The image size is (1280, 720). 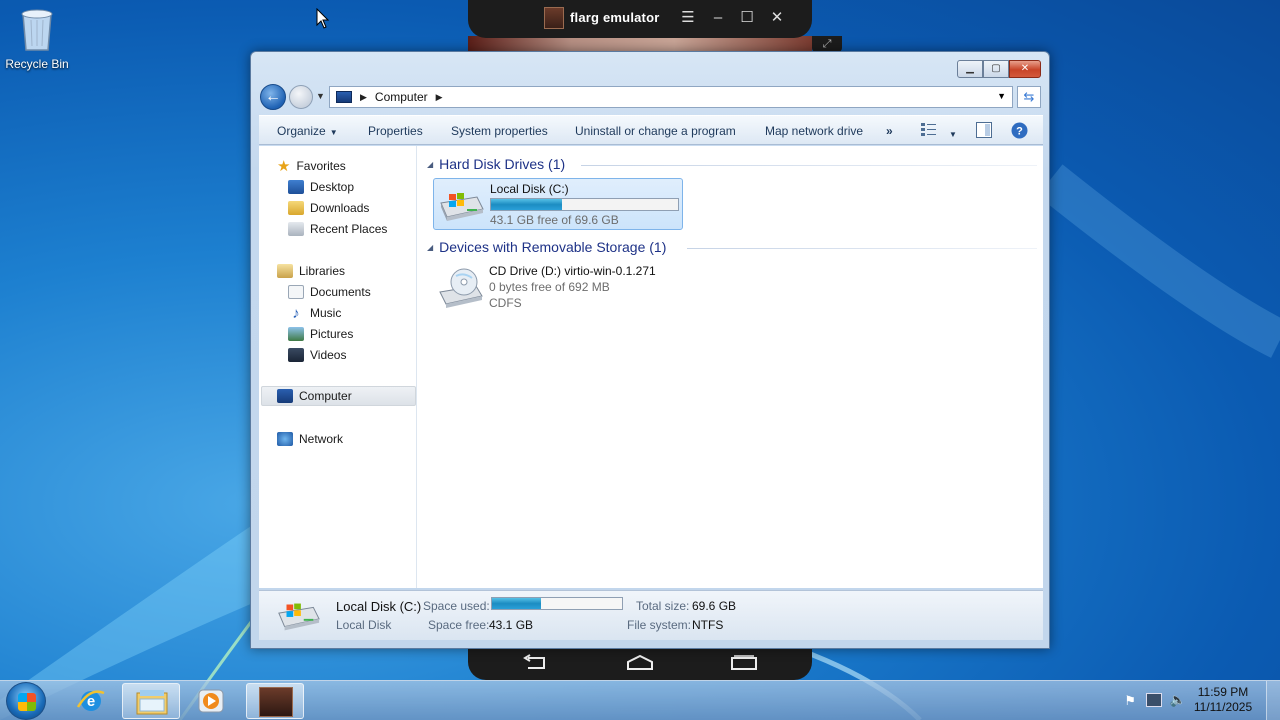 What do you see at coordinates (328, 208) in the screenshot?
I see `nav-downloads: Downloads` at bounding box center [328, 208].